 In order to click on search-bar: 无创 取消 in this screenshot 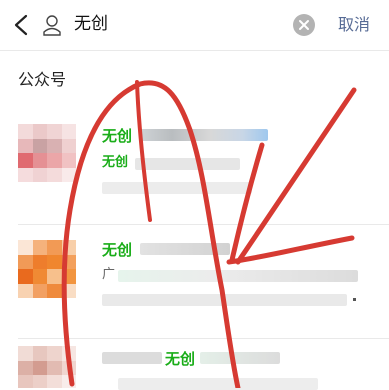, I will do `click(194, 25)`.